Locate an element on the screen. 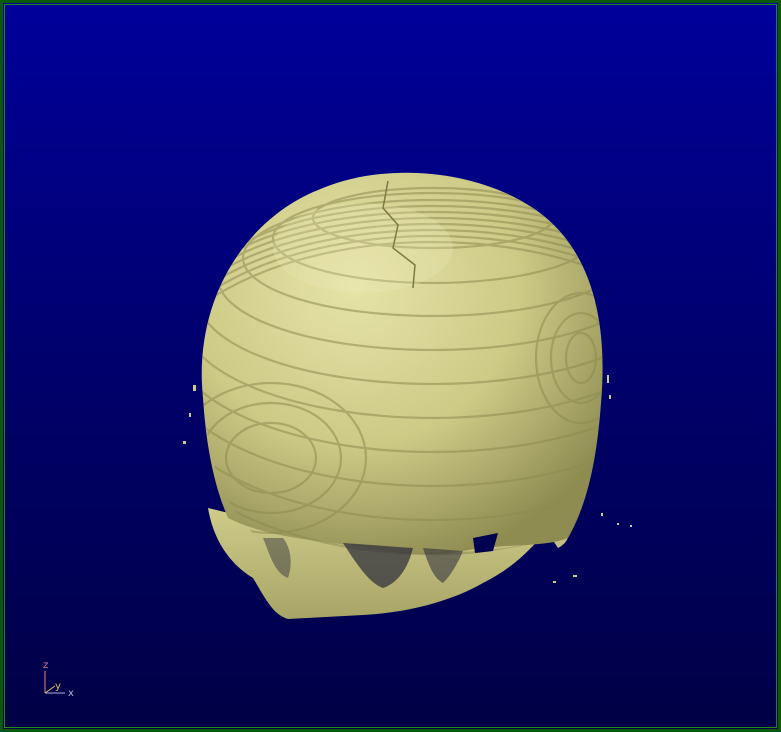  skull-highlight is located at coordinates (363, 248).